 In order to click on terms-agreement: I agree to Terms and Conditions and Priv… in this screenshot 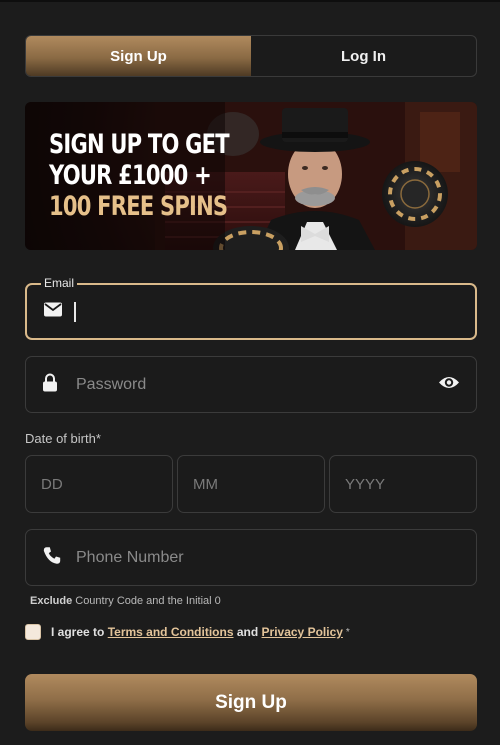, I will do `click(187, 632)`.